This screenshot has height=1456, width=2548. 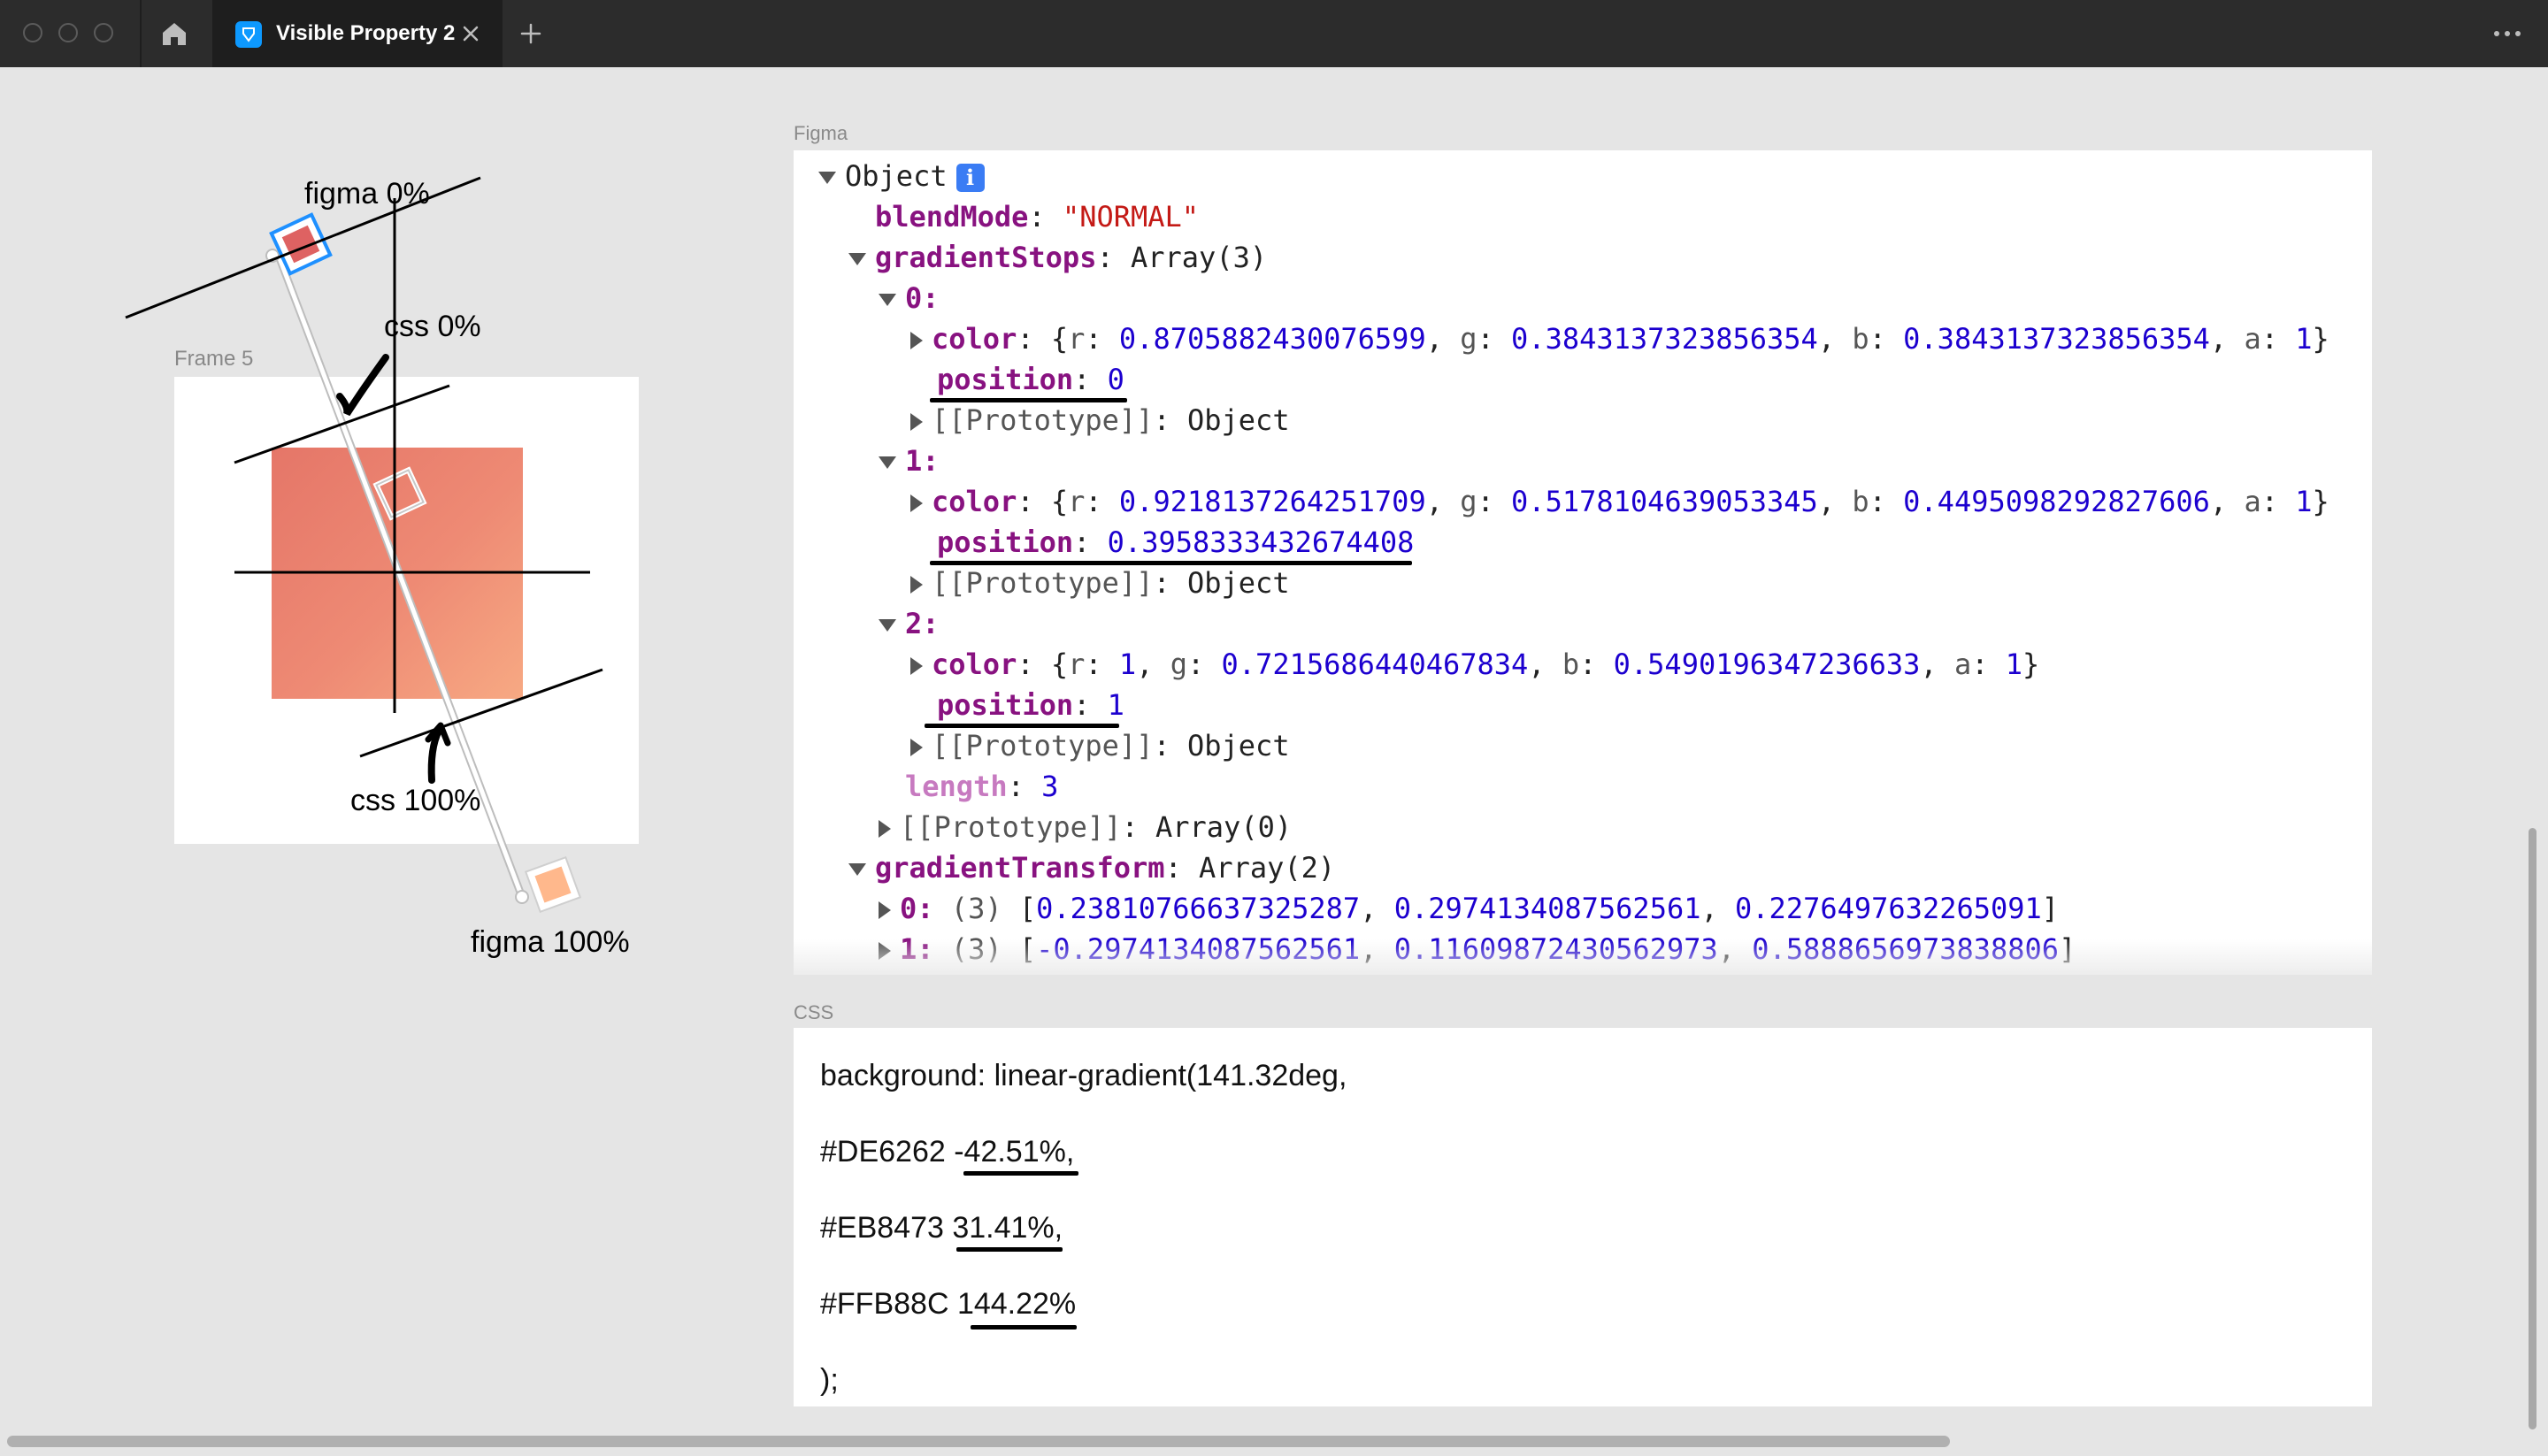 What do you see at coordinates (1057, 257) in the screenshot?
I see `tree-gradientstops: gradientStops: Array(3)` at bounding box center [1057, 257].